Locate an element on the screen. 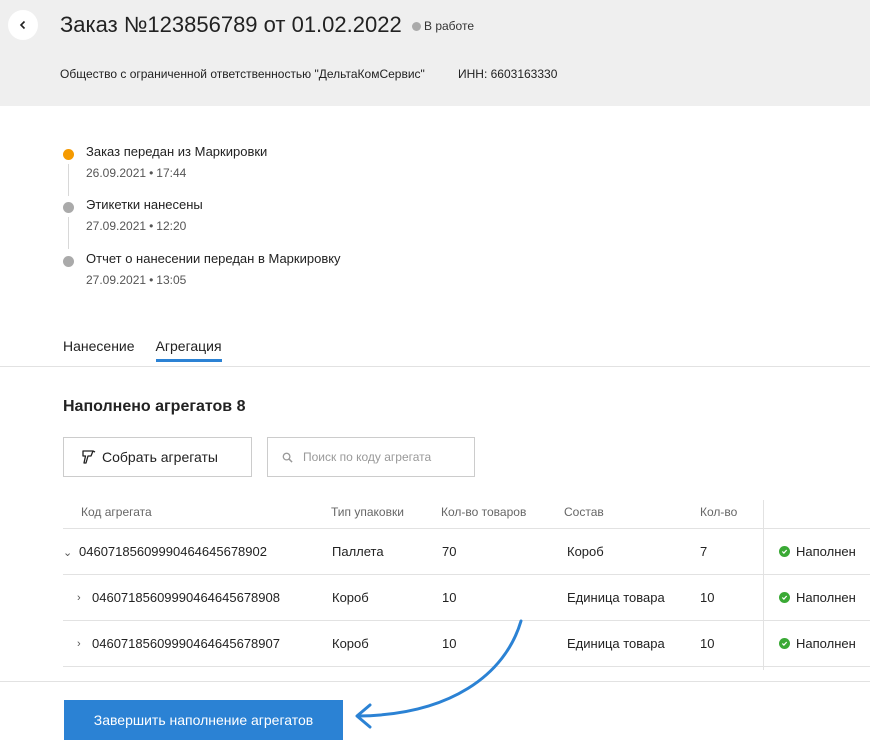 The width and height of the screenshot is (870, 748). cell-code: 04607185609990464645678902 is located at coordinates (173, 551).